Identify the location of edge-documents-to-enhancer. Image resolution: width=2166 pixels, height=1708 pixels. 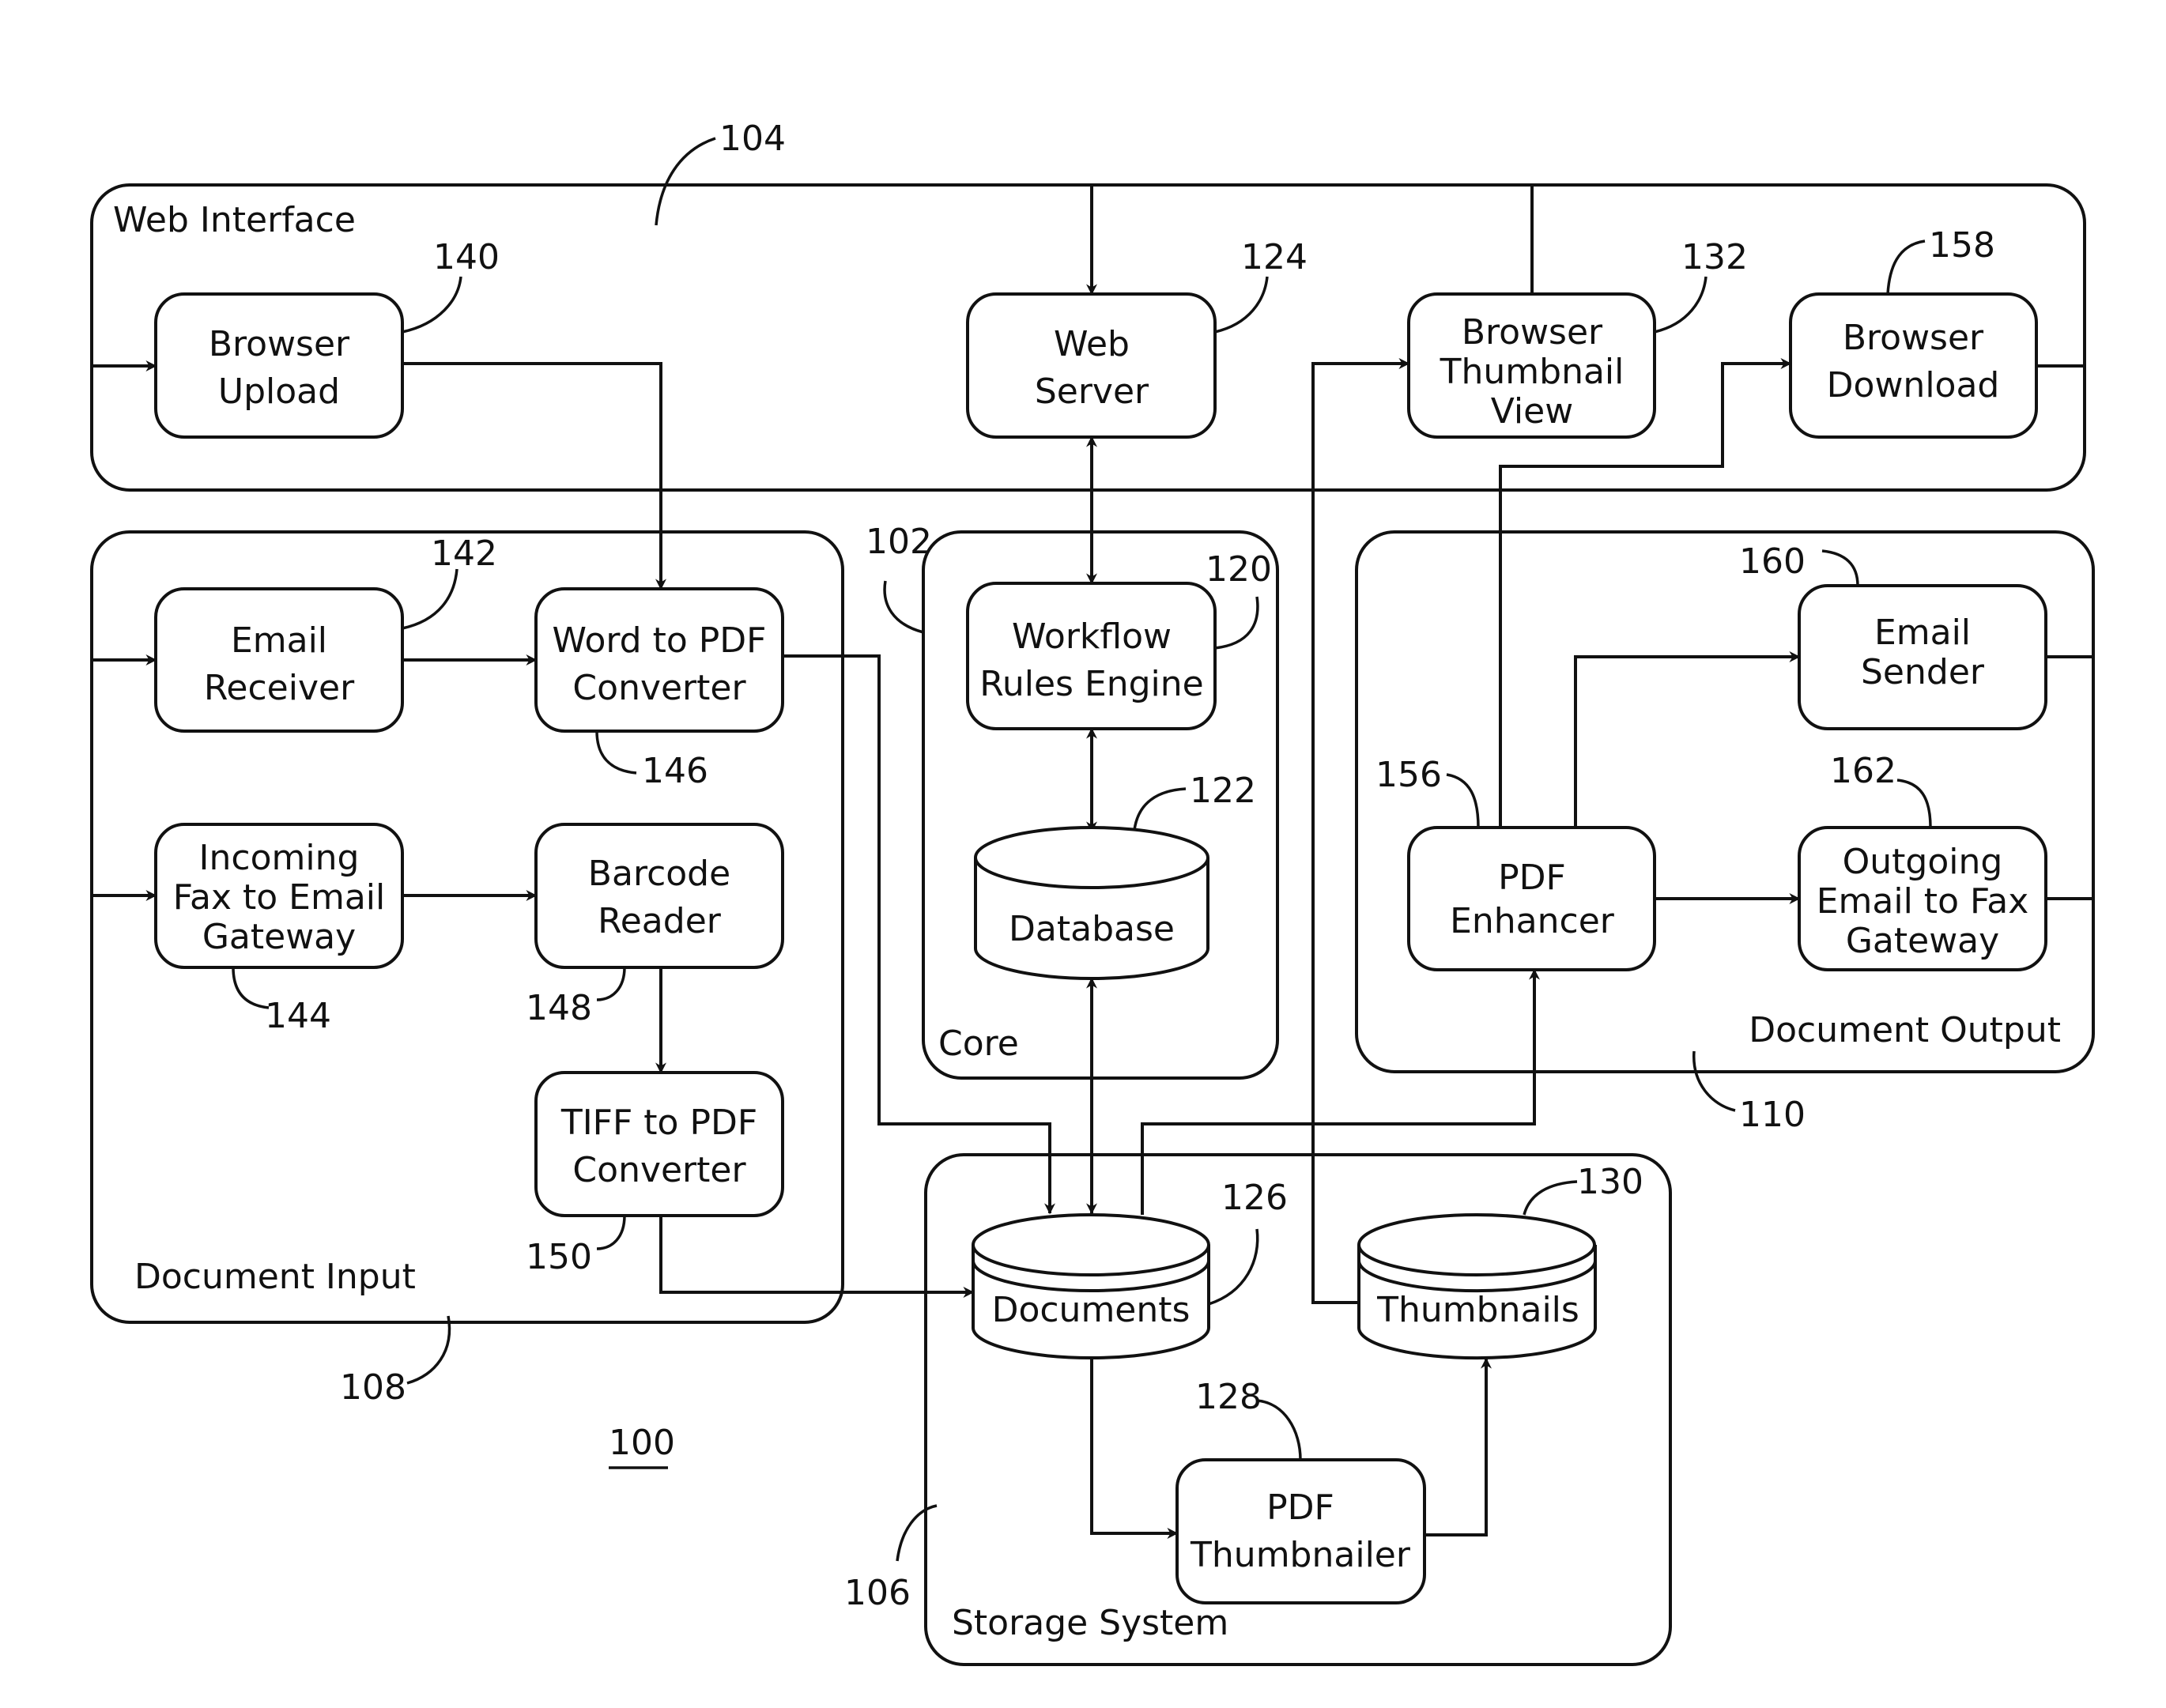
(1340, 1091).